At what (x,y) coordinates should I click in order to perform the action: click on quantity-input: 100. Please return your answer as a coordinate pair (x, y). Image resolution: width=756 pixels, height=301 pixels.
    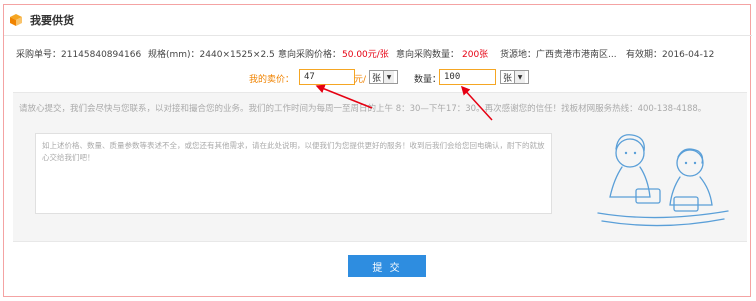
    Looking at the image, I should click on (467, 77).